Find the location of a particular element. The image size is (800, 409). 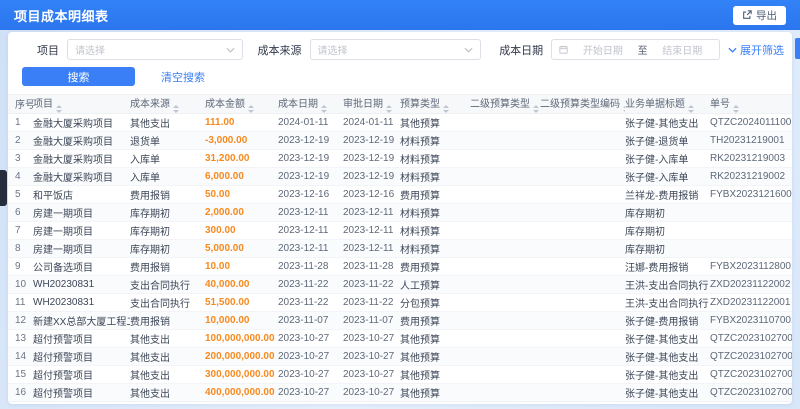

filter-bar: 项目 请选择 成本来源 请选择 成本日期 开始日期 至 结束日期 展开筛选 is located at coordinates (400, 49).